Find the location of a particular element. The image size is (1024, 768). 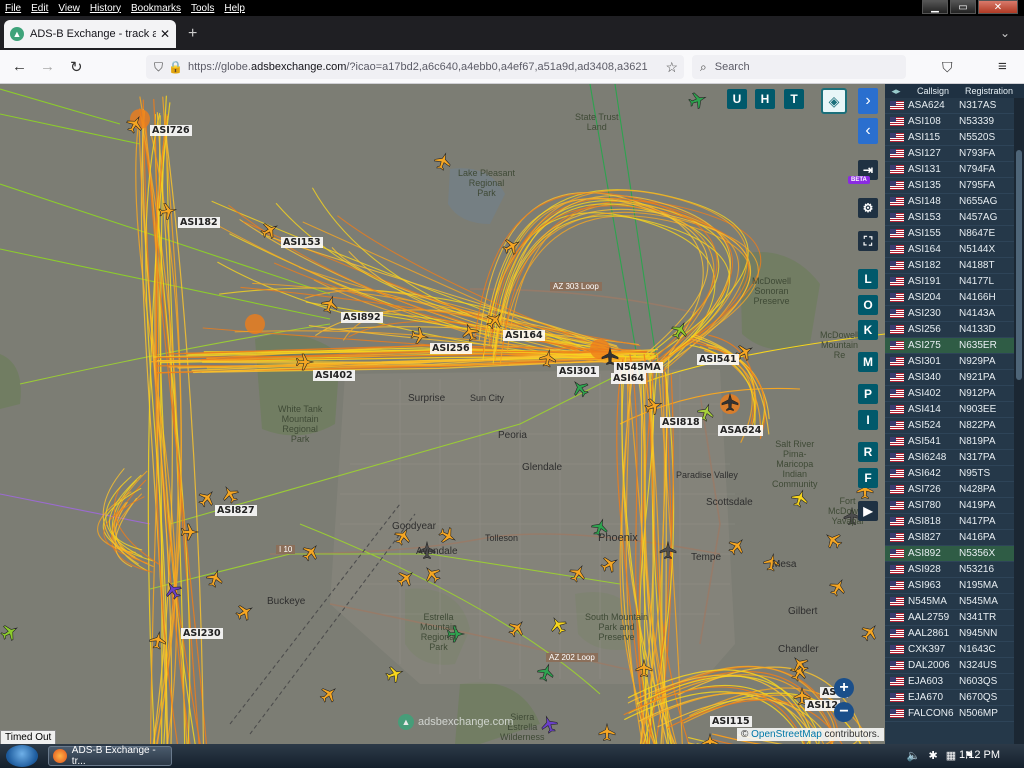

column-registration: Registration is located at coordinates (989, 91).